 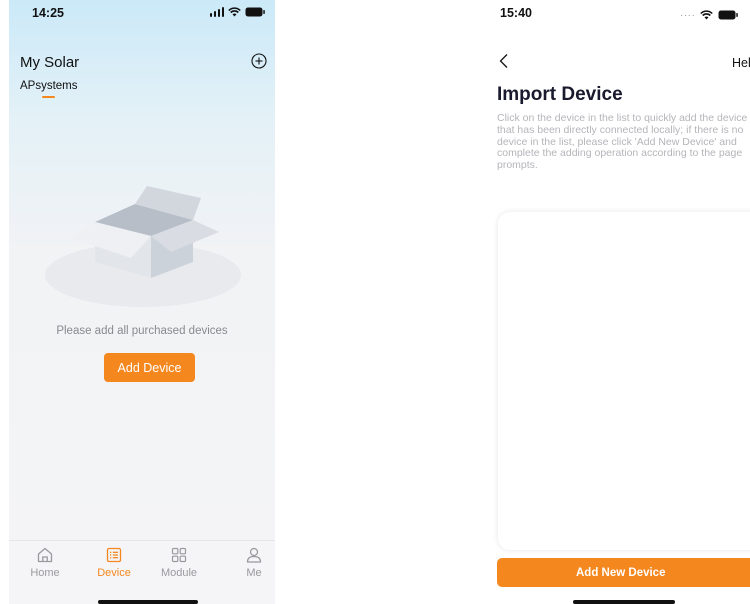 What do you see at coordinates (254, 555) in the screenshot?
I see `person-icon` at bounding box center [254, 555].